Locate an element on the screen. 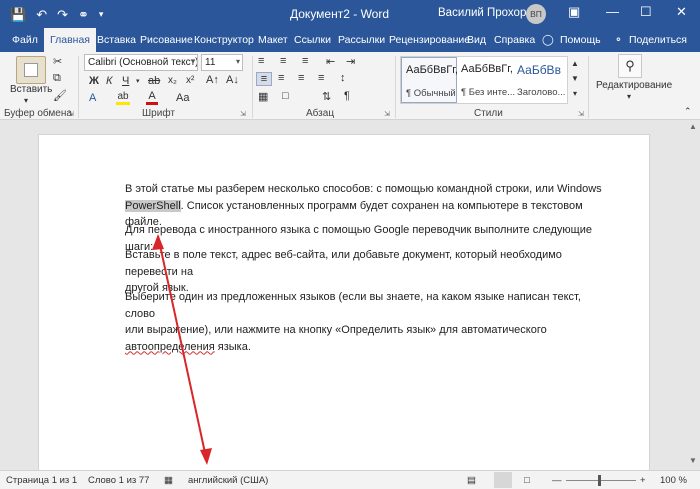  zoom-slider-thumb is located at coordinates (599, 480).